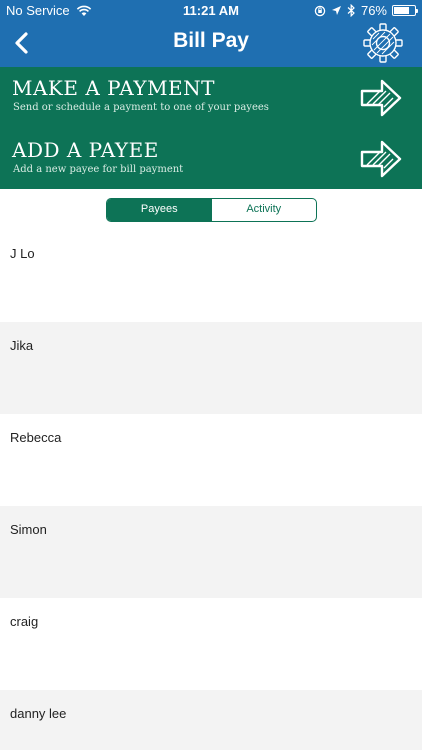 The image size is (422, 750). Describe the element at coordinates (211, 460) in the screenshot. I see `payee-row: Rebecca` at that location.